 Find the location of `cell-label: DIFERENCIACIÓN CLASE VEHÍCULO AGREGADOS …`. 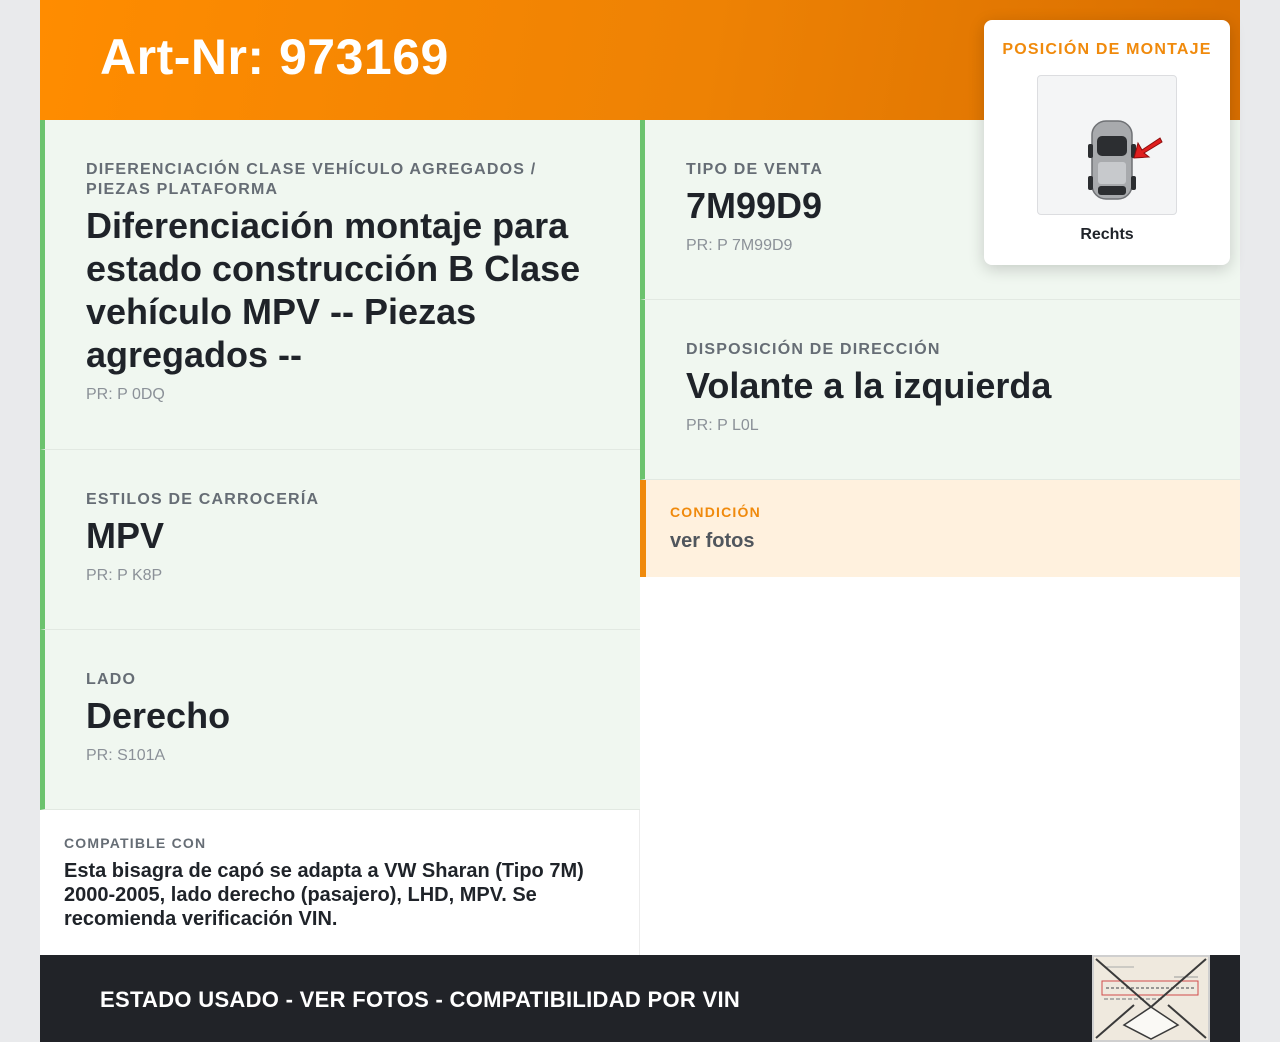

cell-label: DIFERENCIACIÓN CLASE VEHÍCULO AGREGADOS … is located at coordinates (311, 179).